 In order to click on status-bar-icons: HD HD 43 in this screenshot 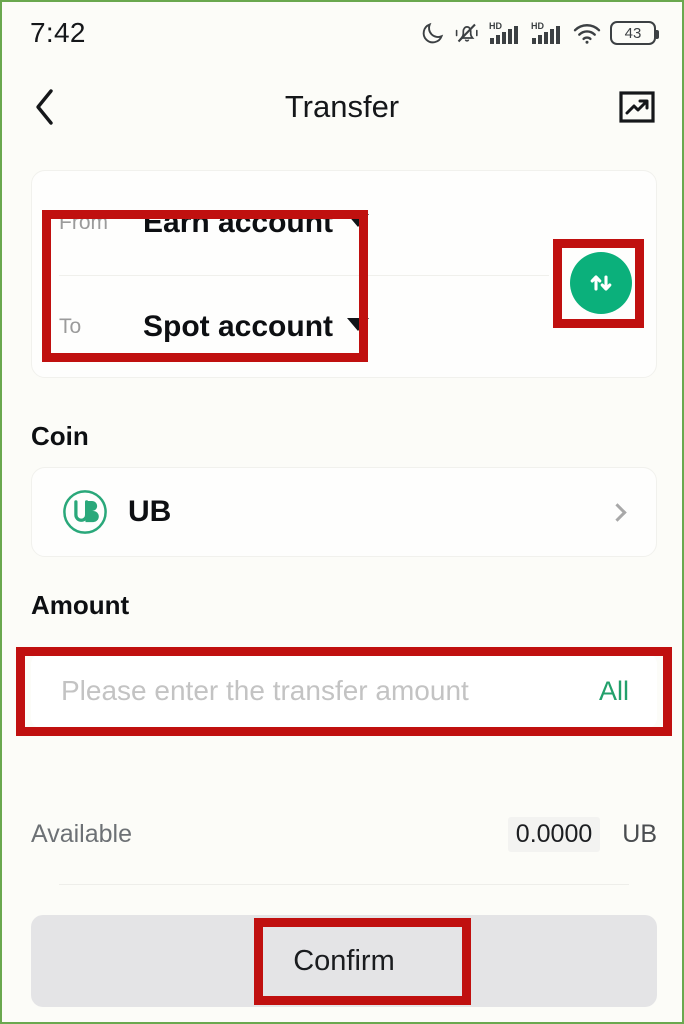, I will do `click(540, 33)`.